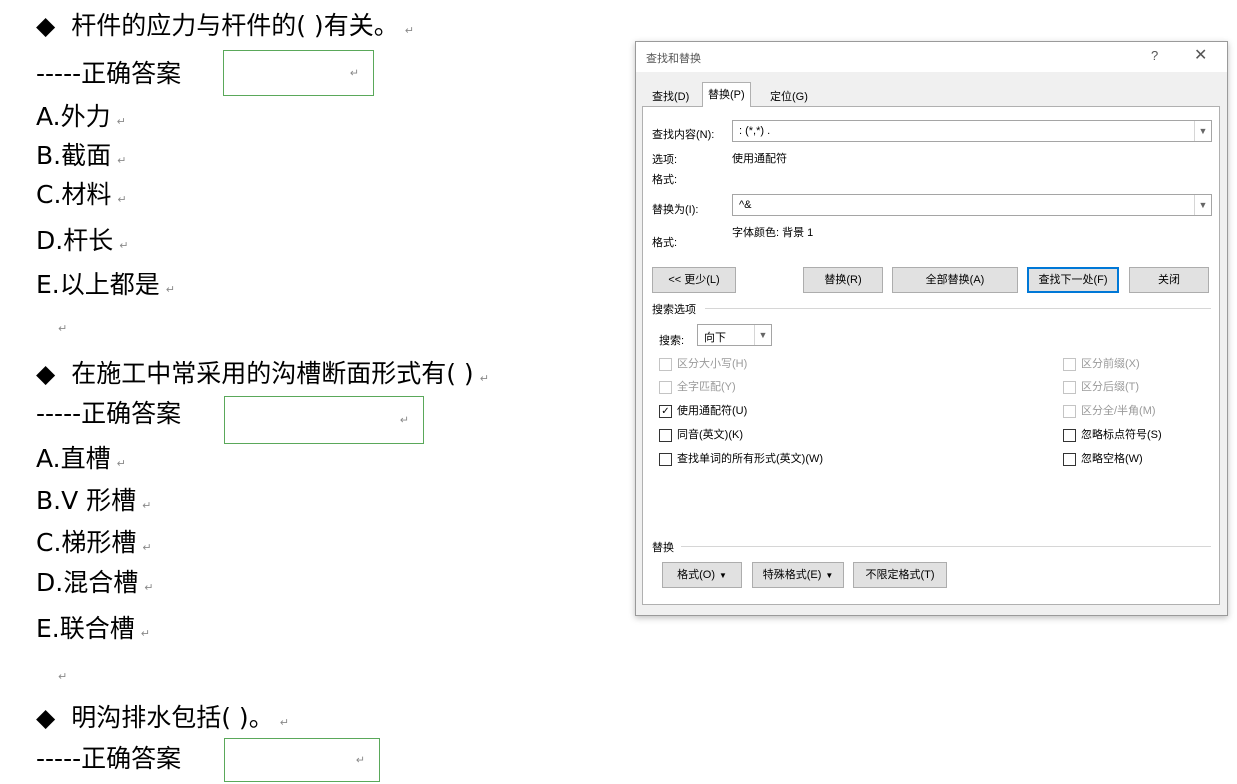 The height and width of the screenshot is (784, 1237). I want to click on find-next-button: 查找下一处(F), so click(1073, 280).